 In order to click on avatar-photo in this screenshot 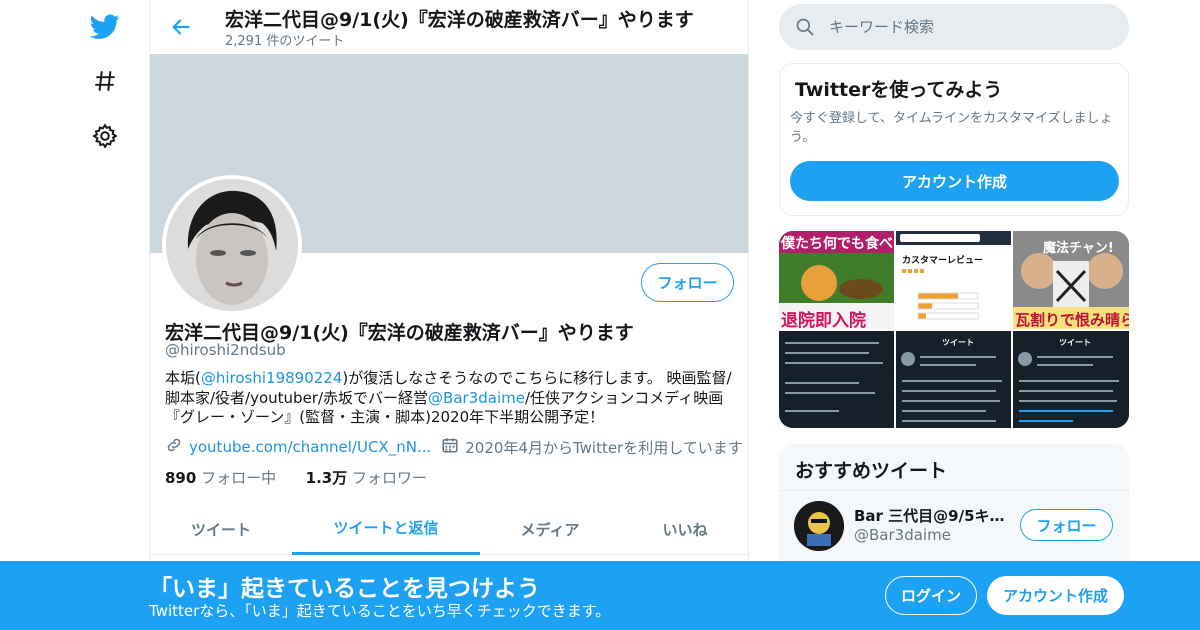, I will do `click(232, 245)`.